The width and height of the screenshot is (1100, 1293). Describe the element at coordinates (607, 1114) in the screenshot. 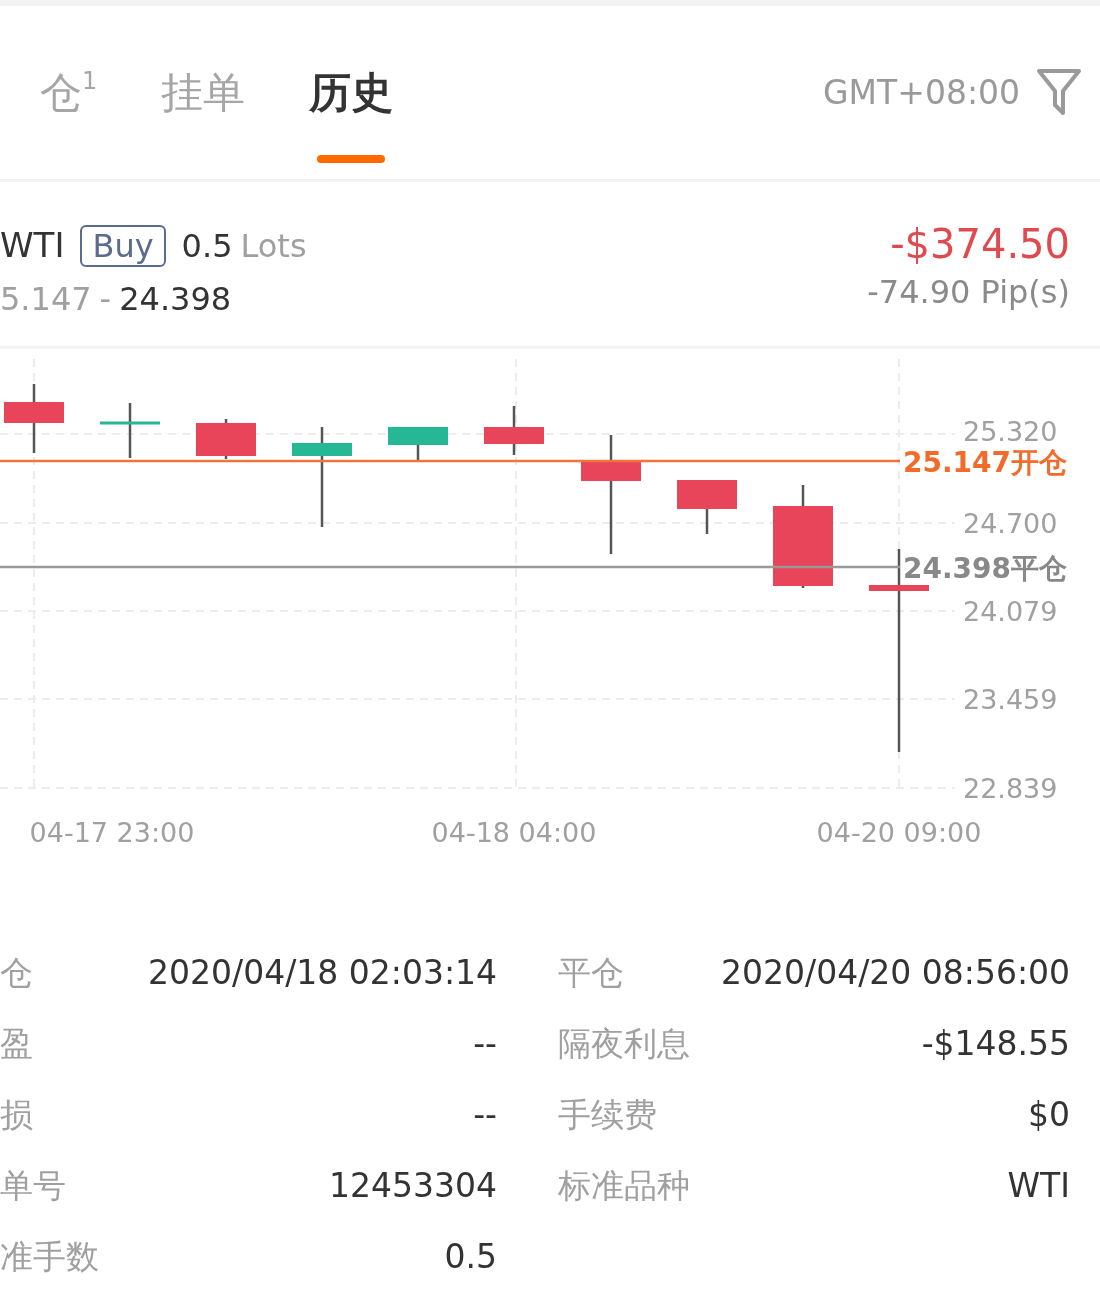

I see `detail-label: 手续费` at that location.